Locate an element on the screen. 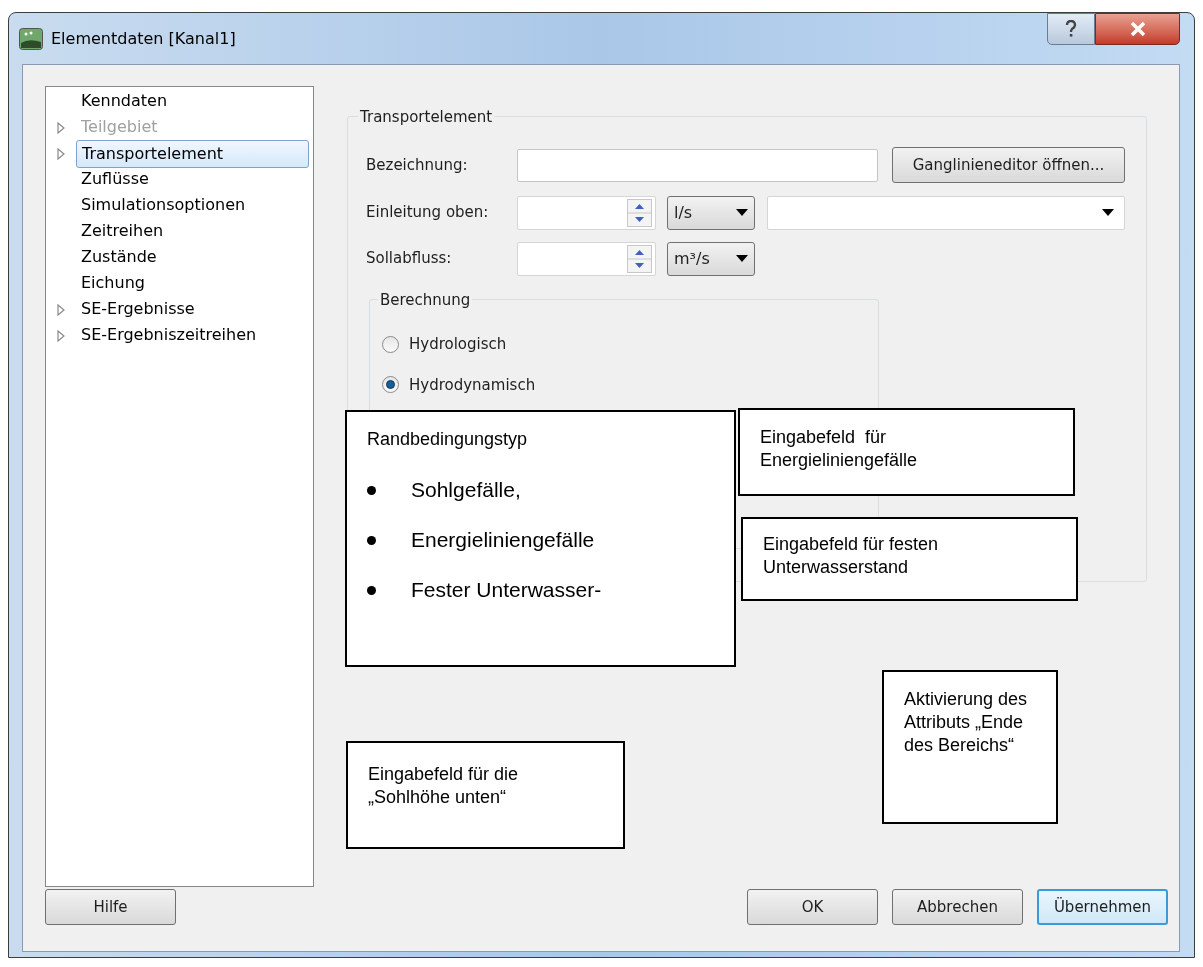  app-icon is located at coordinates (31, 38).